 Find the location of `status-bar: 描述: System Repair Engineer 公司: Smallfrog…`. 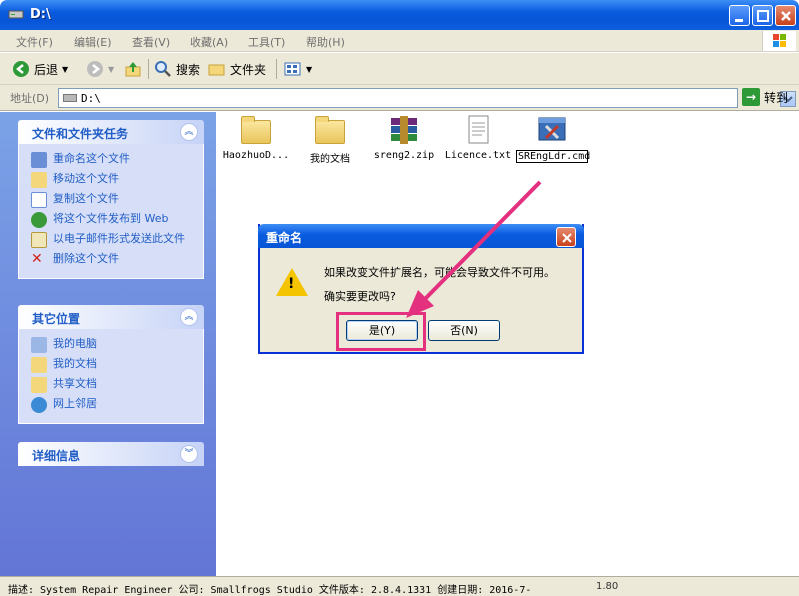

status-bar: 描述: System Repair Engineer 公司: Smallfrog… is located at coordinates (399, 586).